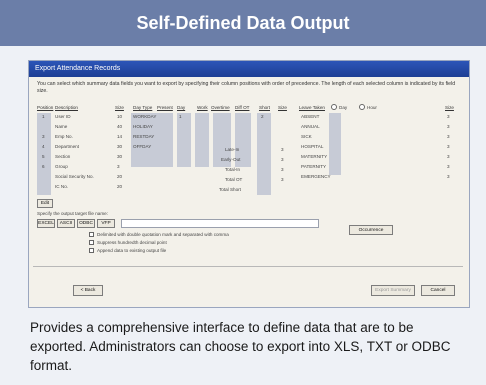 The image size is (486, 385). Describe the element at coordinates (142, 146) in the screenshot. I see `row-daytype: OFFDAY` at that location.